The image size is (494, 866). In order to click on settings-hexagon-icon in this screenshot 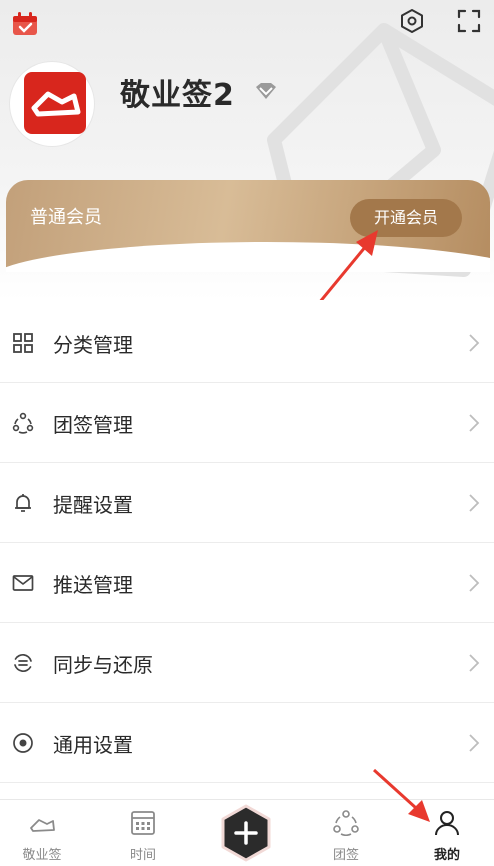, I will do `click(412, 21)`.